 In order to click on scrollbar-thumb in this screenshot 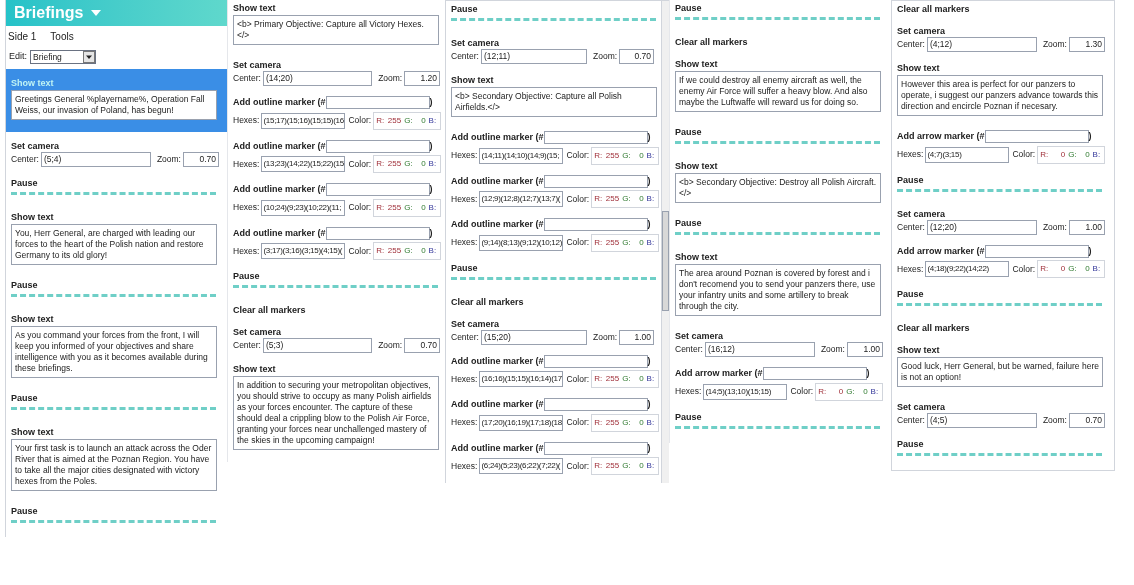, I will do `click(665, 261)`.